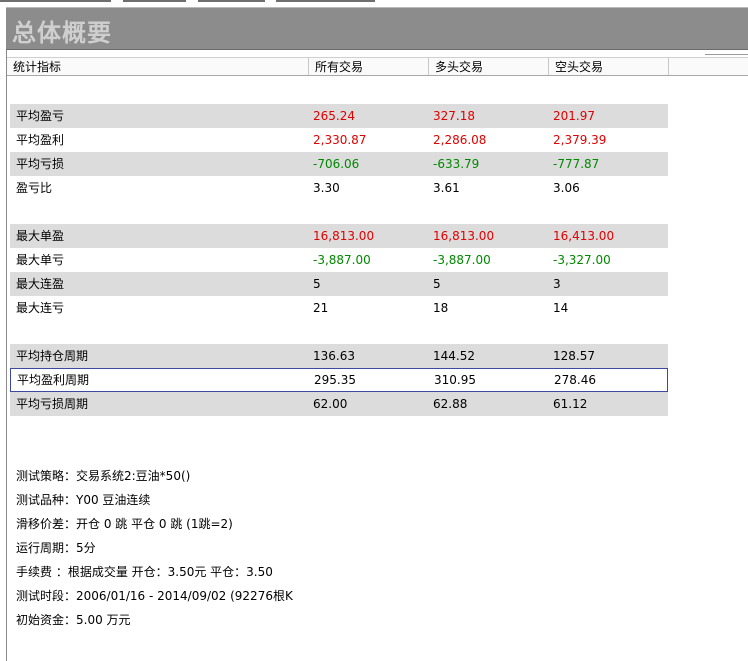 Image resolution: width=748 pixels, height=661 pixels. Describe the element at coordinates (574, 356) in the screenshot. I see `short-trades-value: 128.57` at that location.